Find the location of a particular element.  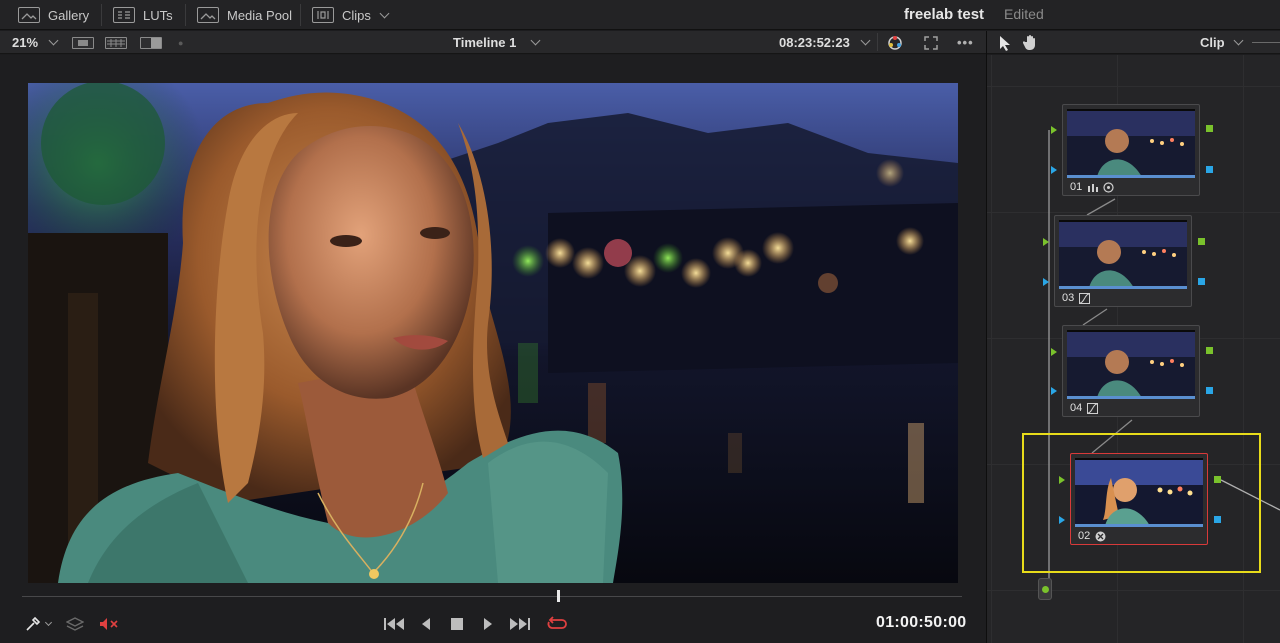

node-04: 04 is located at coordinates (1131, 371).